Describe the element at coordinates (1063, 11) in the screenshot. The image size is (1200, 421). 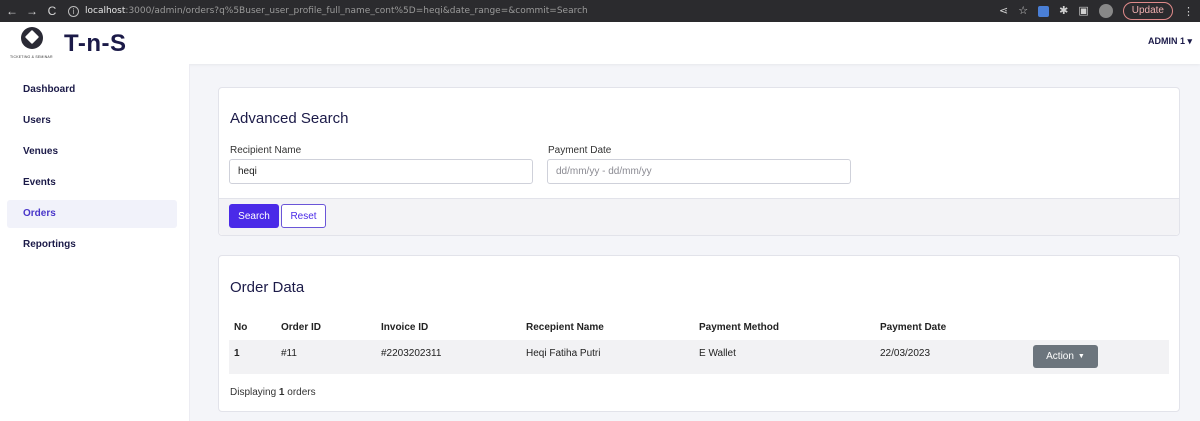
I see `puzzle-icon: ✱` at that location.